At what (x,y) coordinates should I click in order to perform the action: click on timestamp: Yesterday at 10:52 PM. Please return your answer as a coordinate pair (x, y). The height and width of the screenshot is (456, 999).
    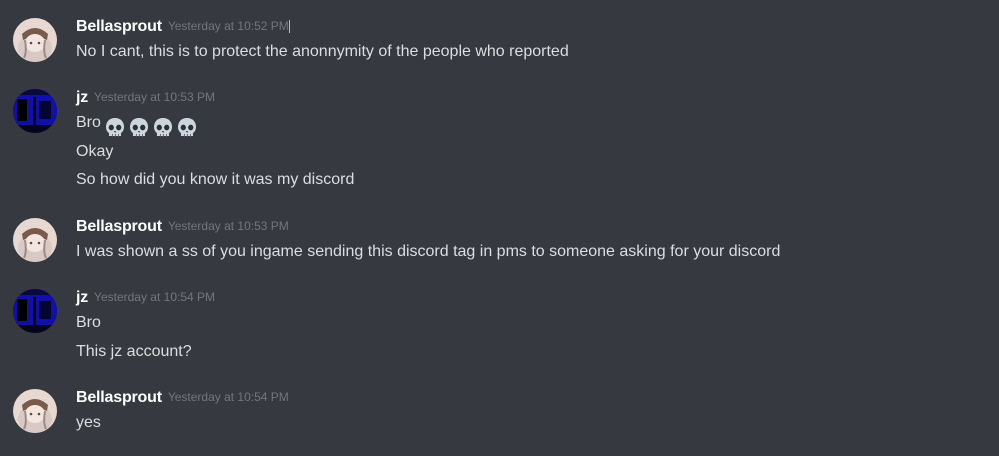
    Looking at the image, I should click on (228, 26).